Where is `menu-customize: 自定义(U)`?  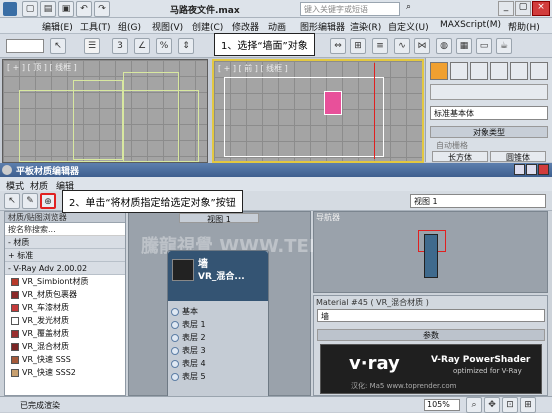
menu-customize: 自定义(U) is located at coordinates (408, 26).